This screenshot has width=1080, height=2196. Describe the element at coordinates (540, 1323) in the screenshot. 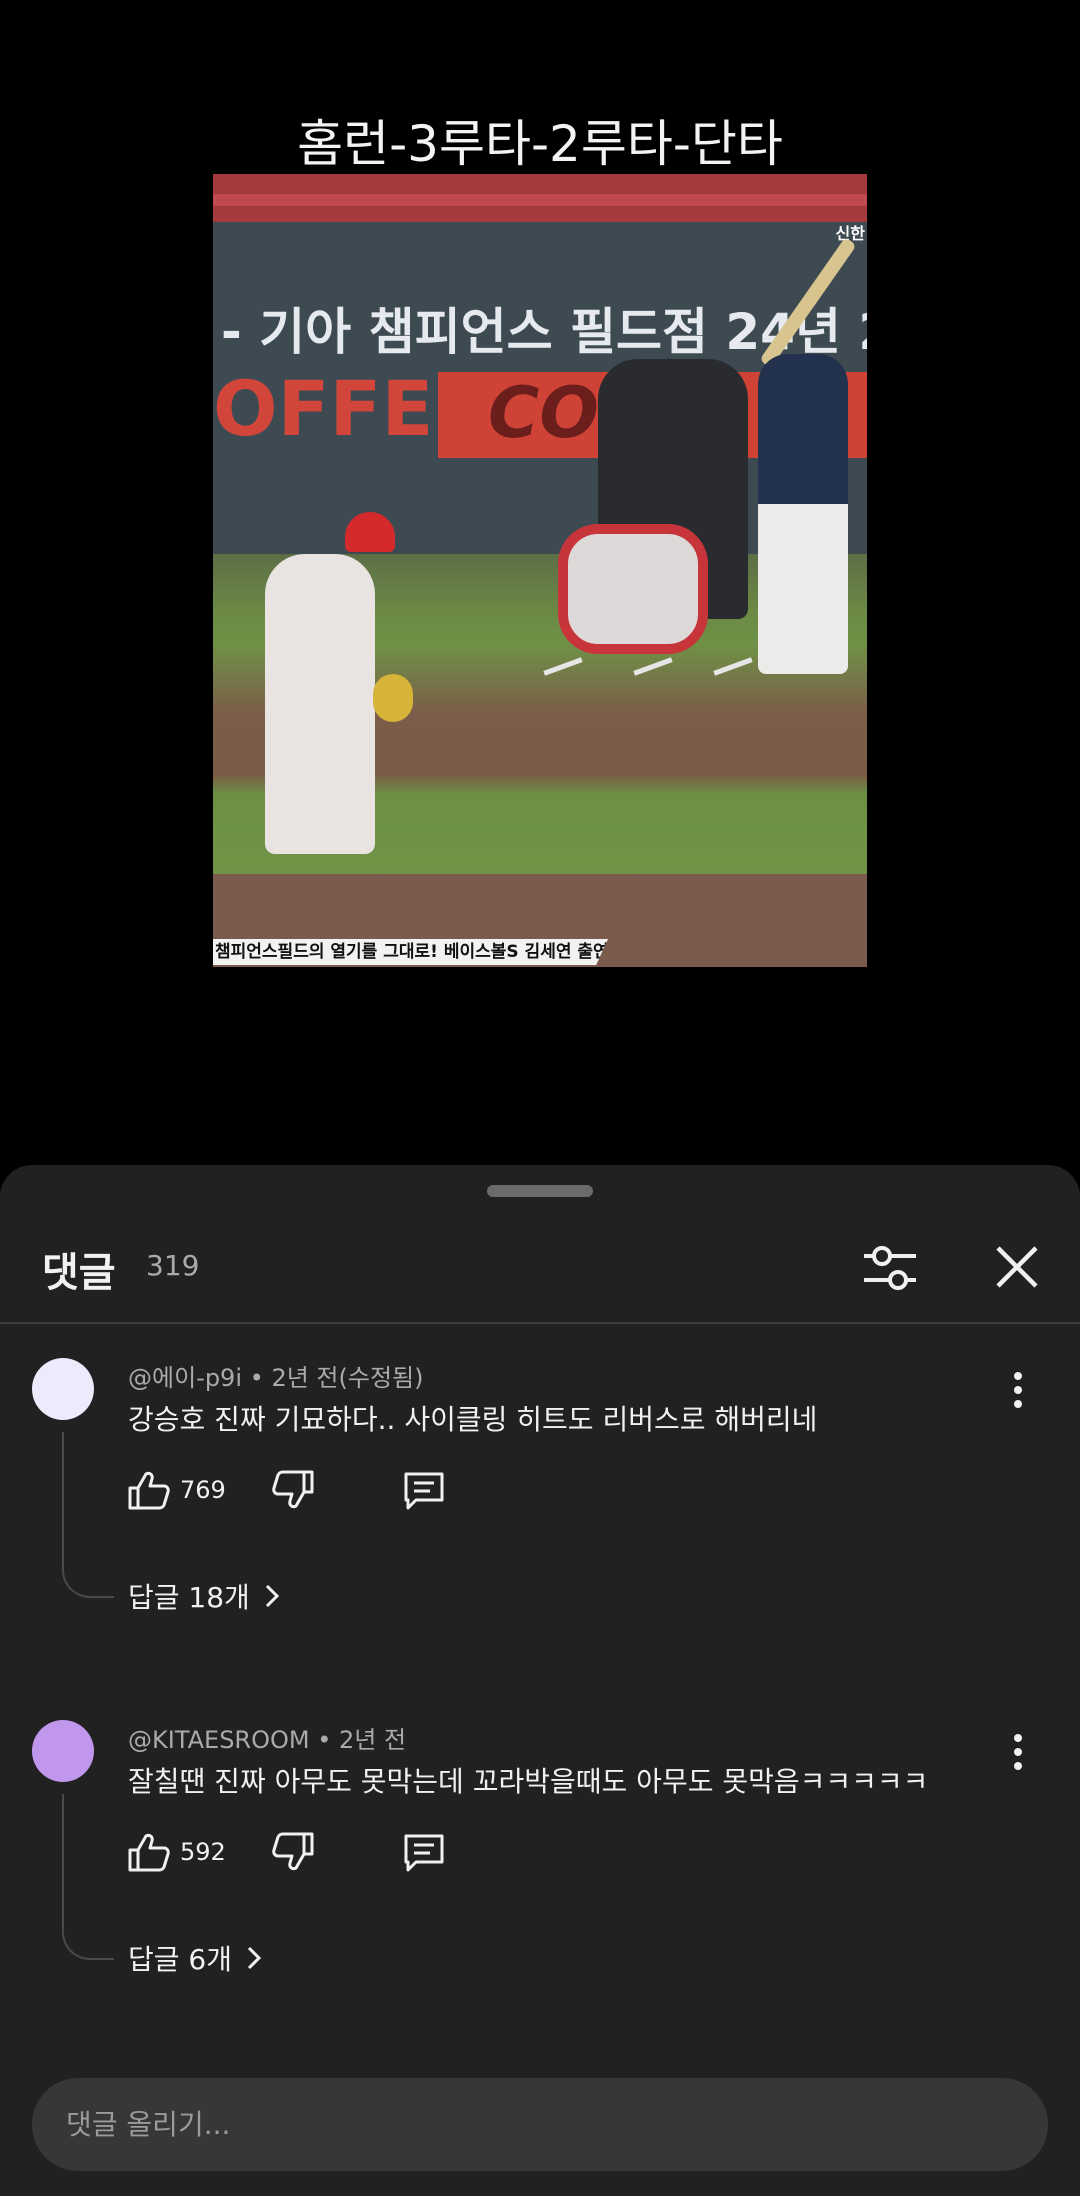

I see `header-divider` at that location.